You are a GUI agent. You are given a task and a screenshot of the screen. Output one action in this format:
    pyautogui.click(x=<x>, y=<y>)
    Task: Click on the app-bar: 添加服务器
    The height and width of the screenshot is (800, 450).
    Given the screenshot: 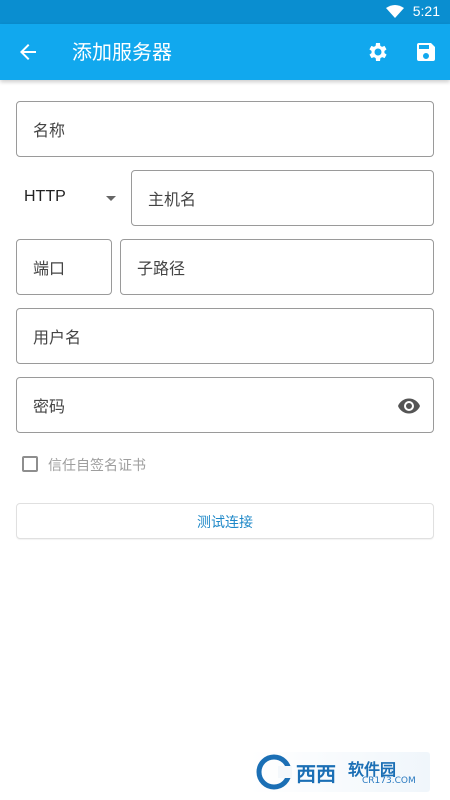 What is the action you would take?
    pyautogui.click(x=225, y=52)
    